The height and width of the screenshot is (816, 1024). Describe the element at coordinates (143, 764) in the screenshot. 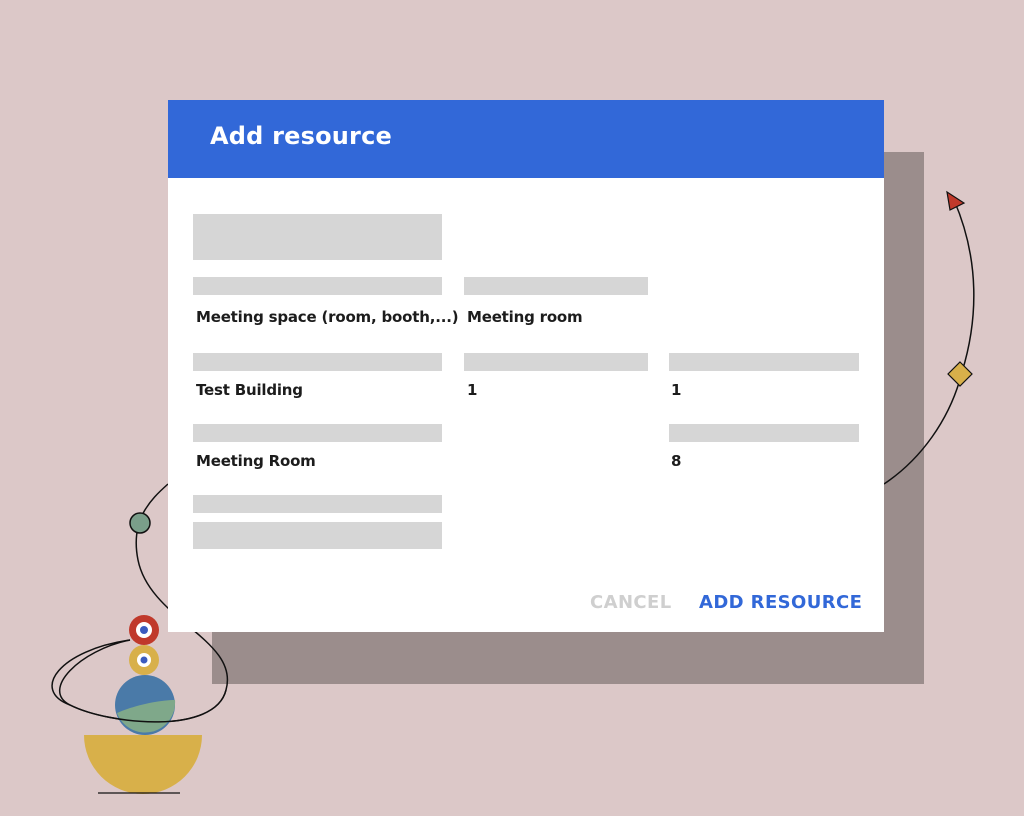

I see `yellow-bowl-icon` at that location.